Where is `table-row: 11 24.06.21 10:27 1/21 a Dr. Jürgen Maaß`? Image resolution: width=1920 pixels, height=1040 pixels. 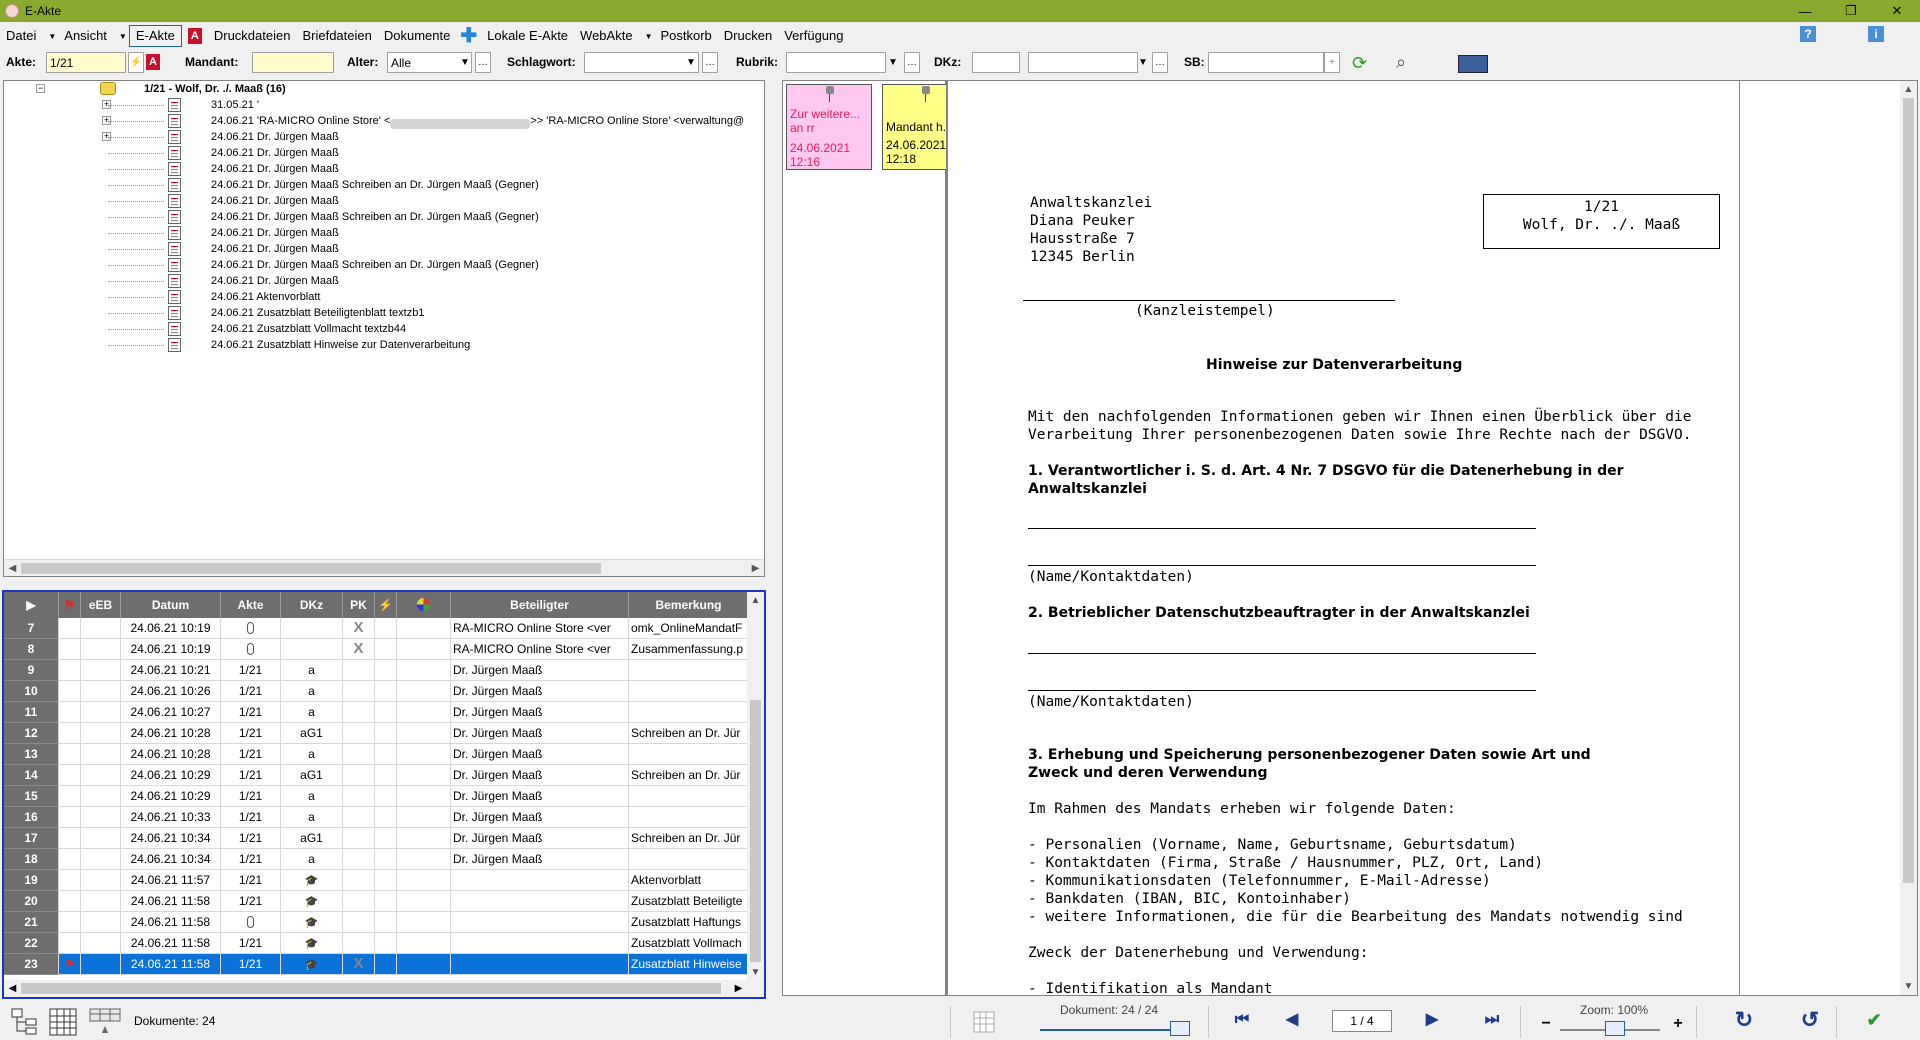
table-row: 11 24.06.21 10:27 1/21 a Dr. Jürgen Maaß is located at coordinates (376, 712).